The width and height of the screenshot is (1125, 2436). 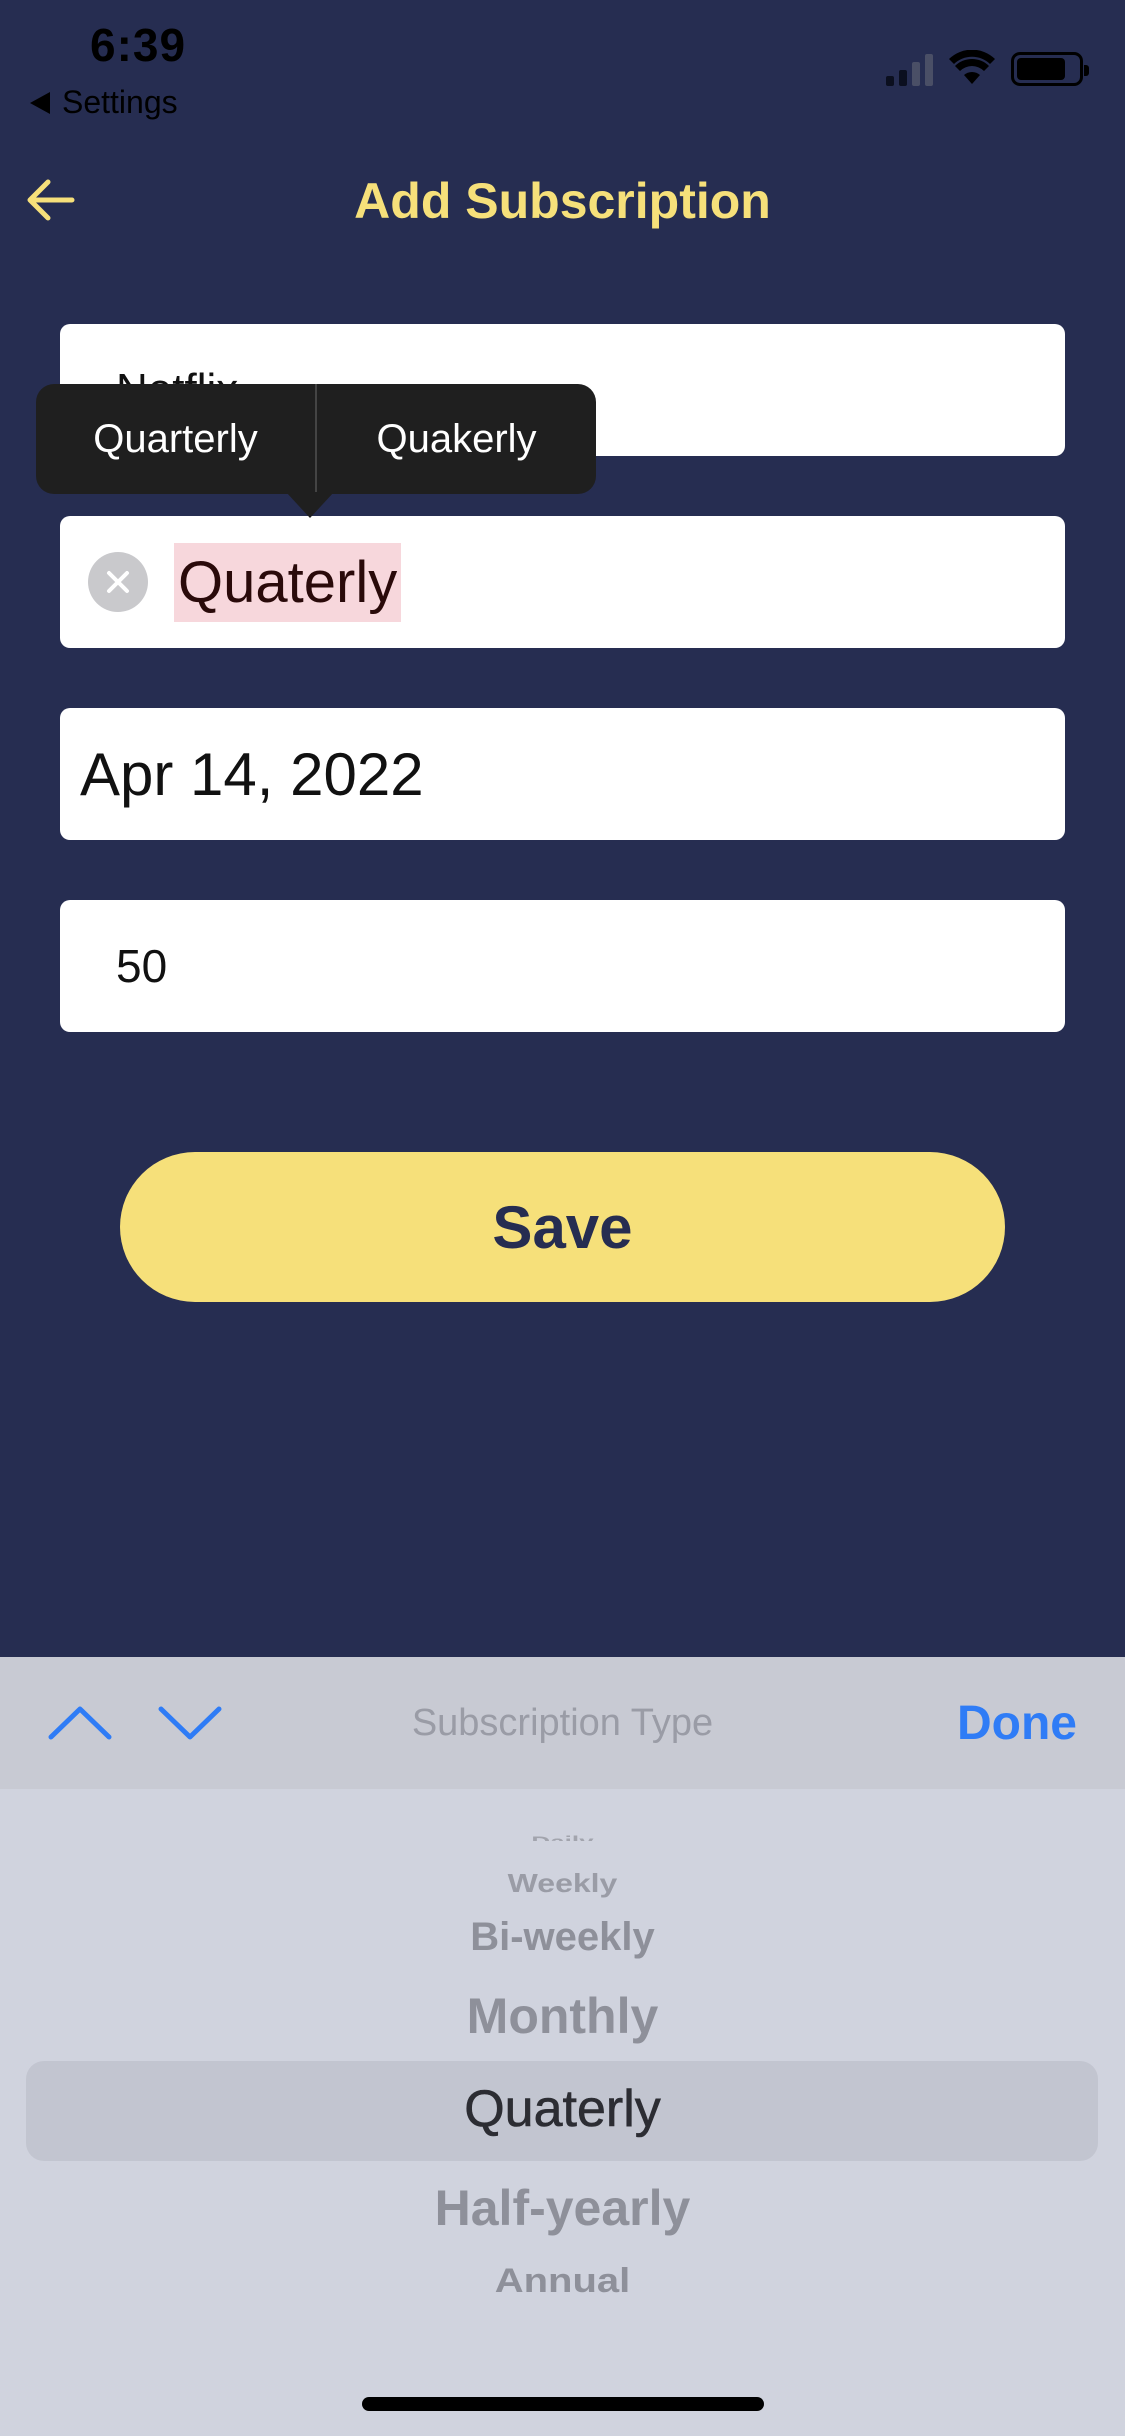 What do you see at coordinates (142, 966) in the screenshot?
I see `amount-value: 50` at bounding box center [142, 966].